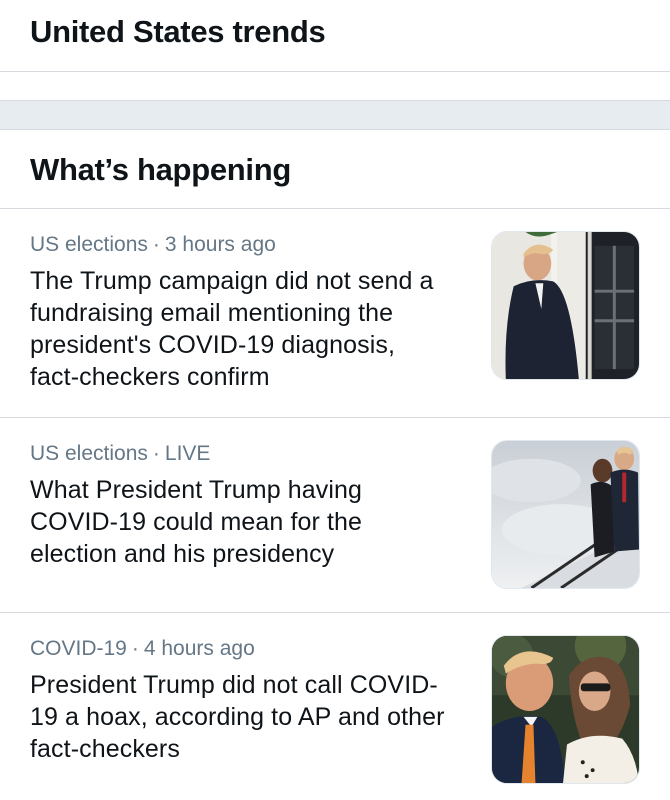 This screenshot has width=670, height=800. I want to click on photo-trump-airplane-stairs, so click(565, 514).